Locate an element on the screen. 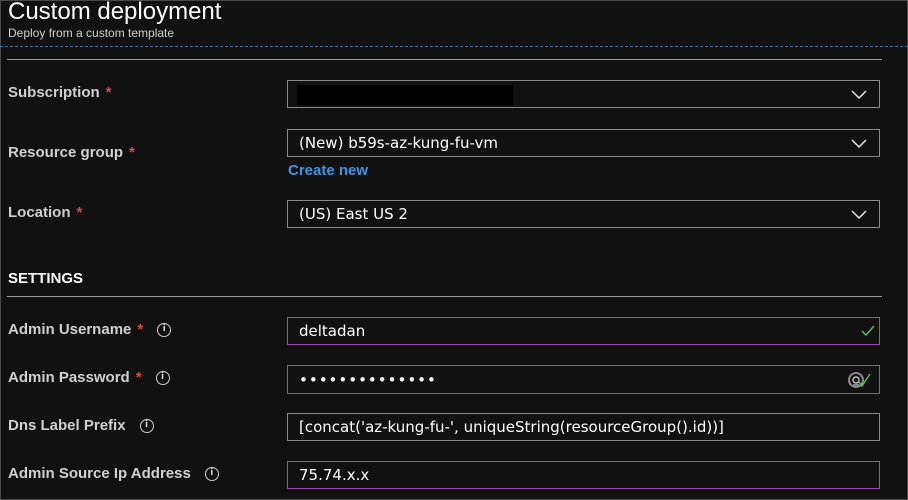  page-subtitle: Deploy from a custom template is located at coordinates (91, 33).